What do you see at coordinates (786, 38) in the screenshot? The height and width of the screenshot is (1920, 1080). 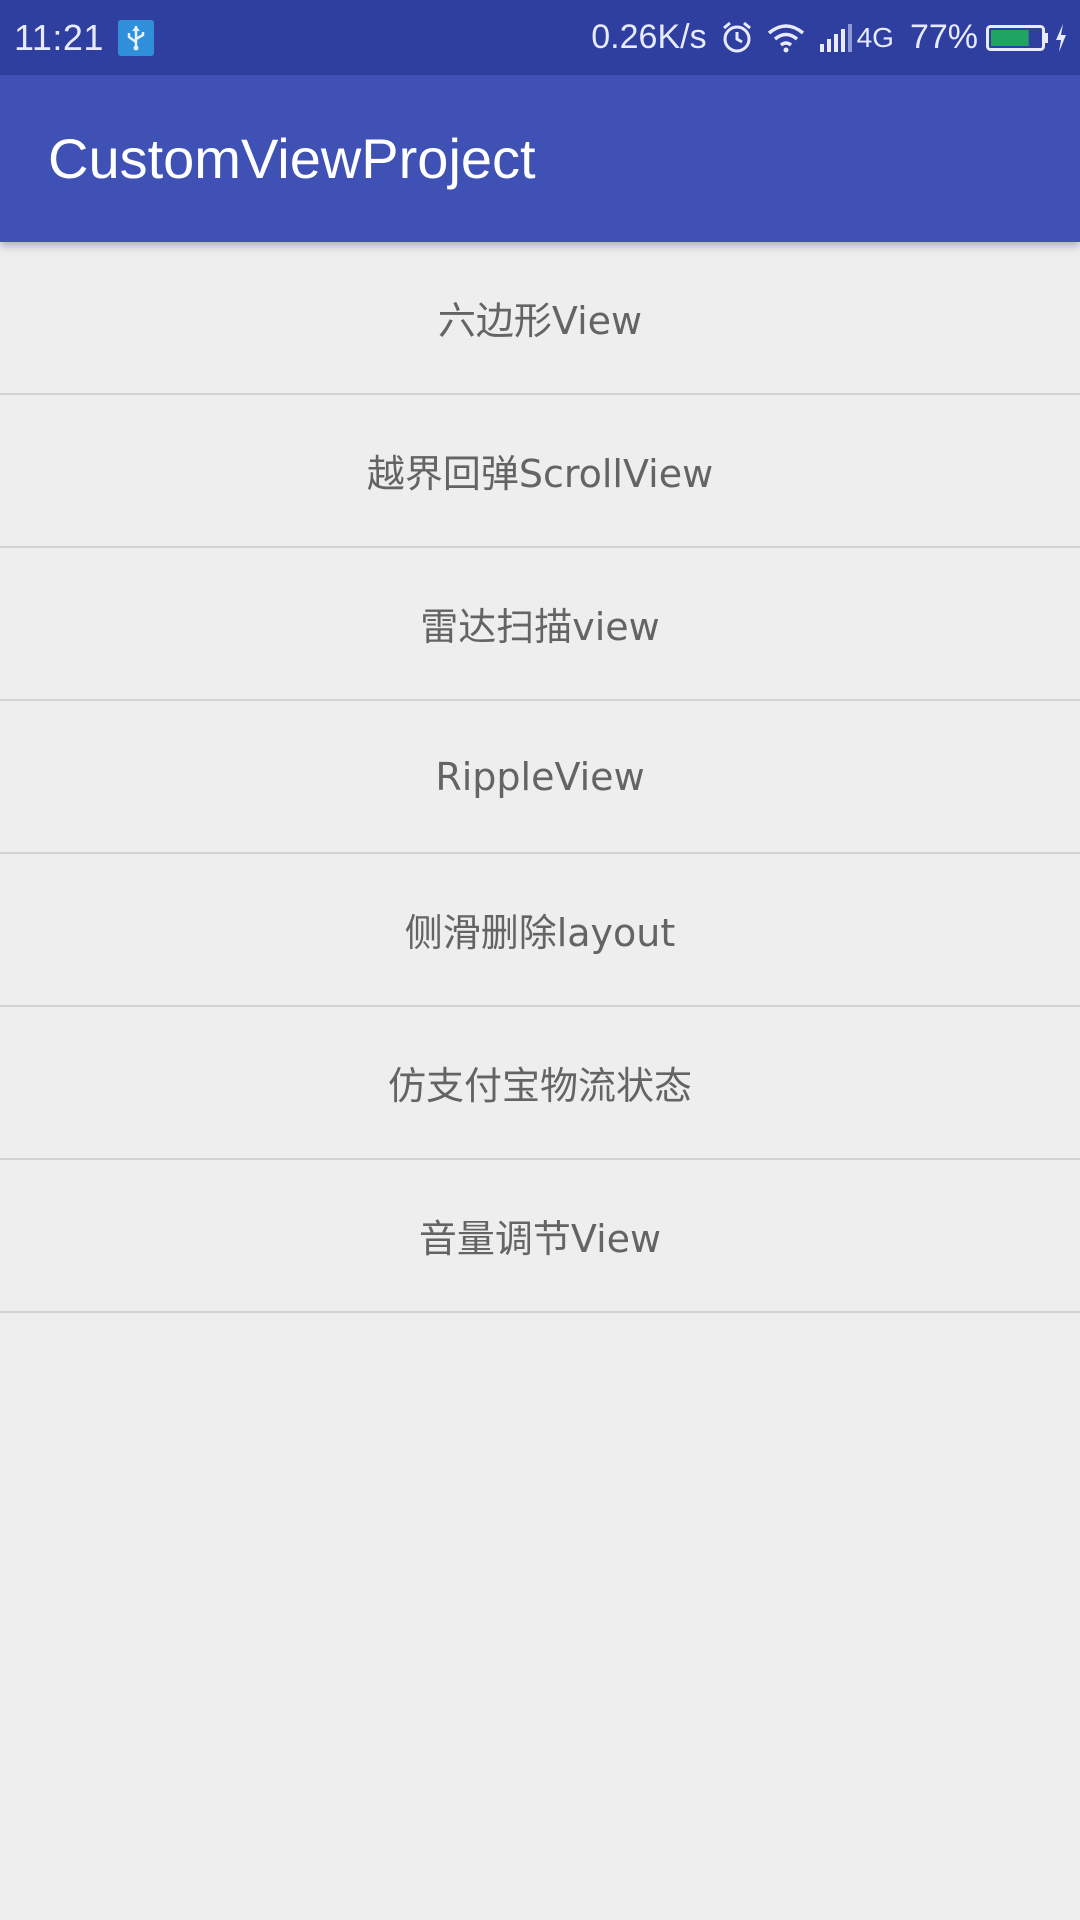 I see `wifi-icon` at bounding box center [786, 38].